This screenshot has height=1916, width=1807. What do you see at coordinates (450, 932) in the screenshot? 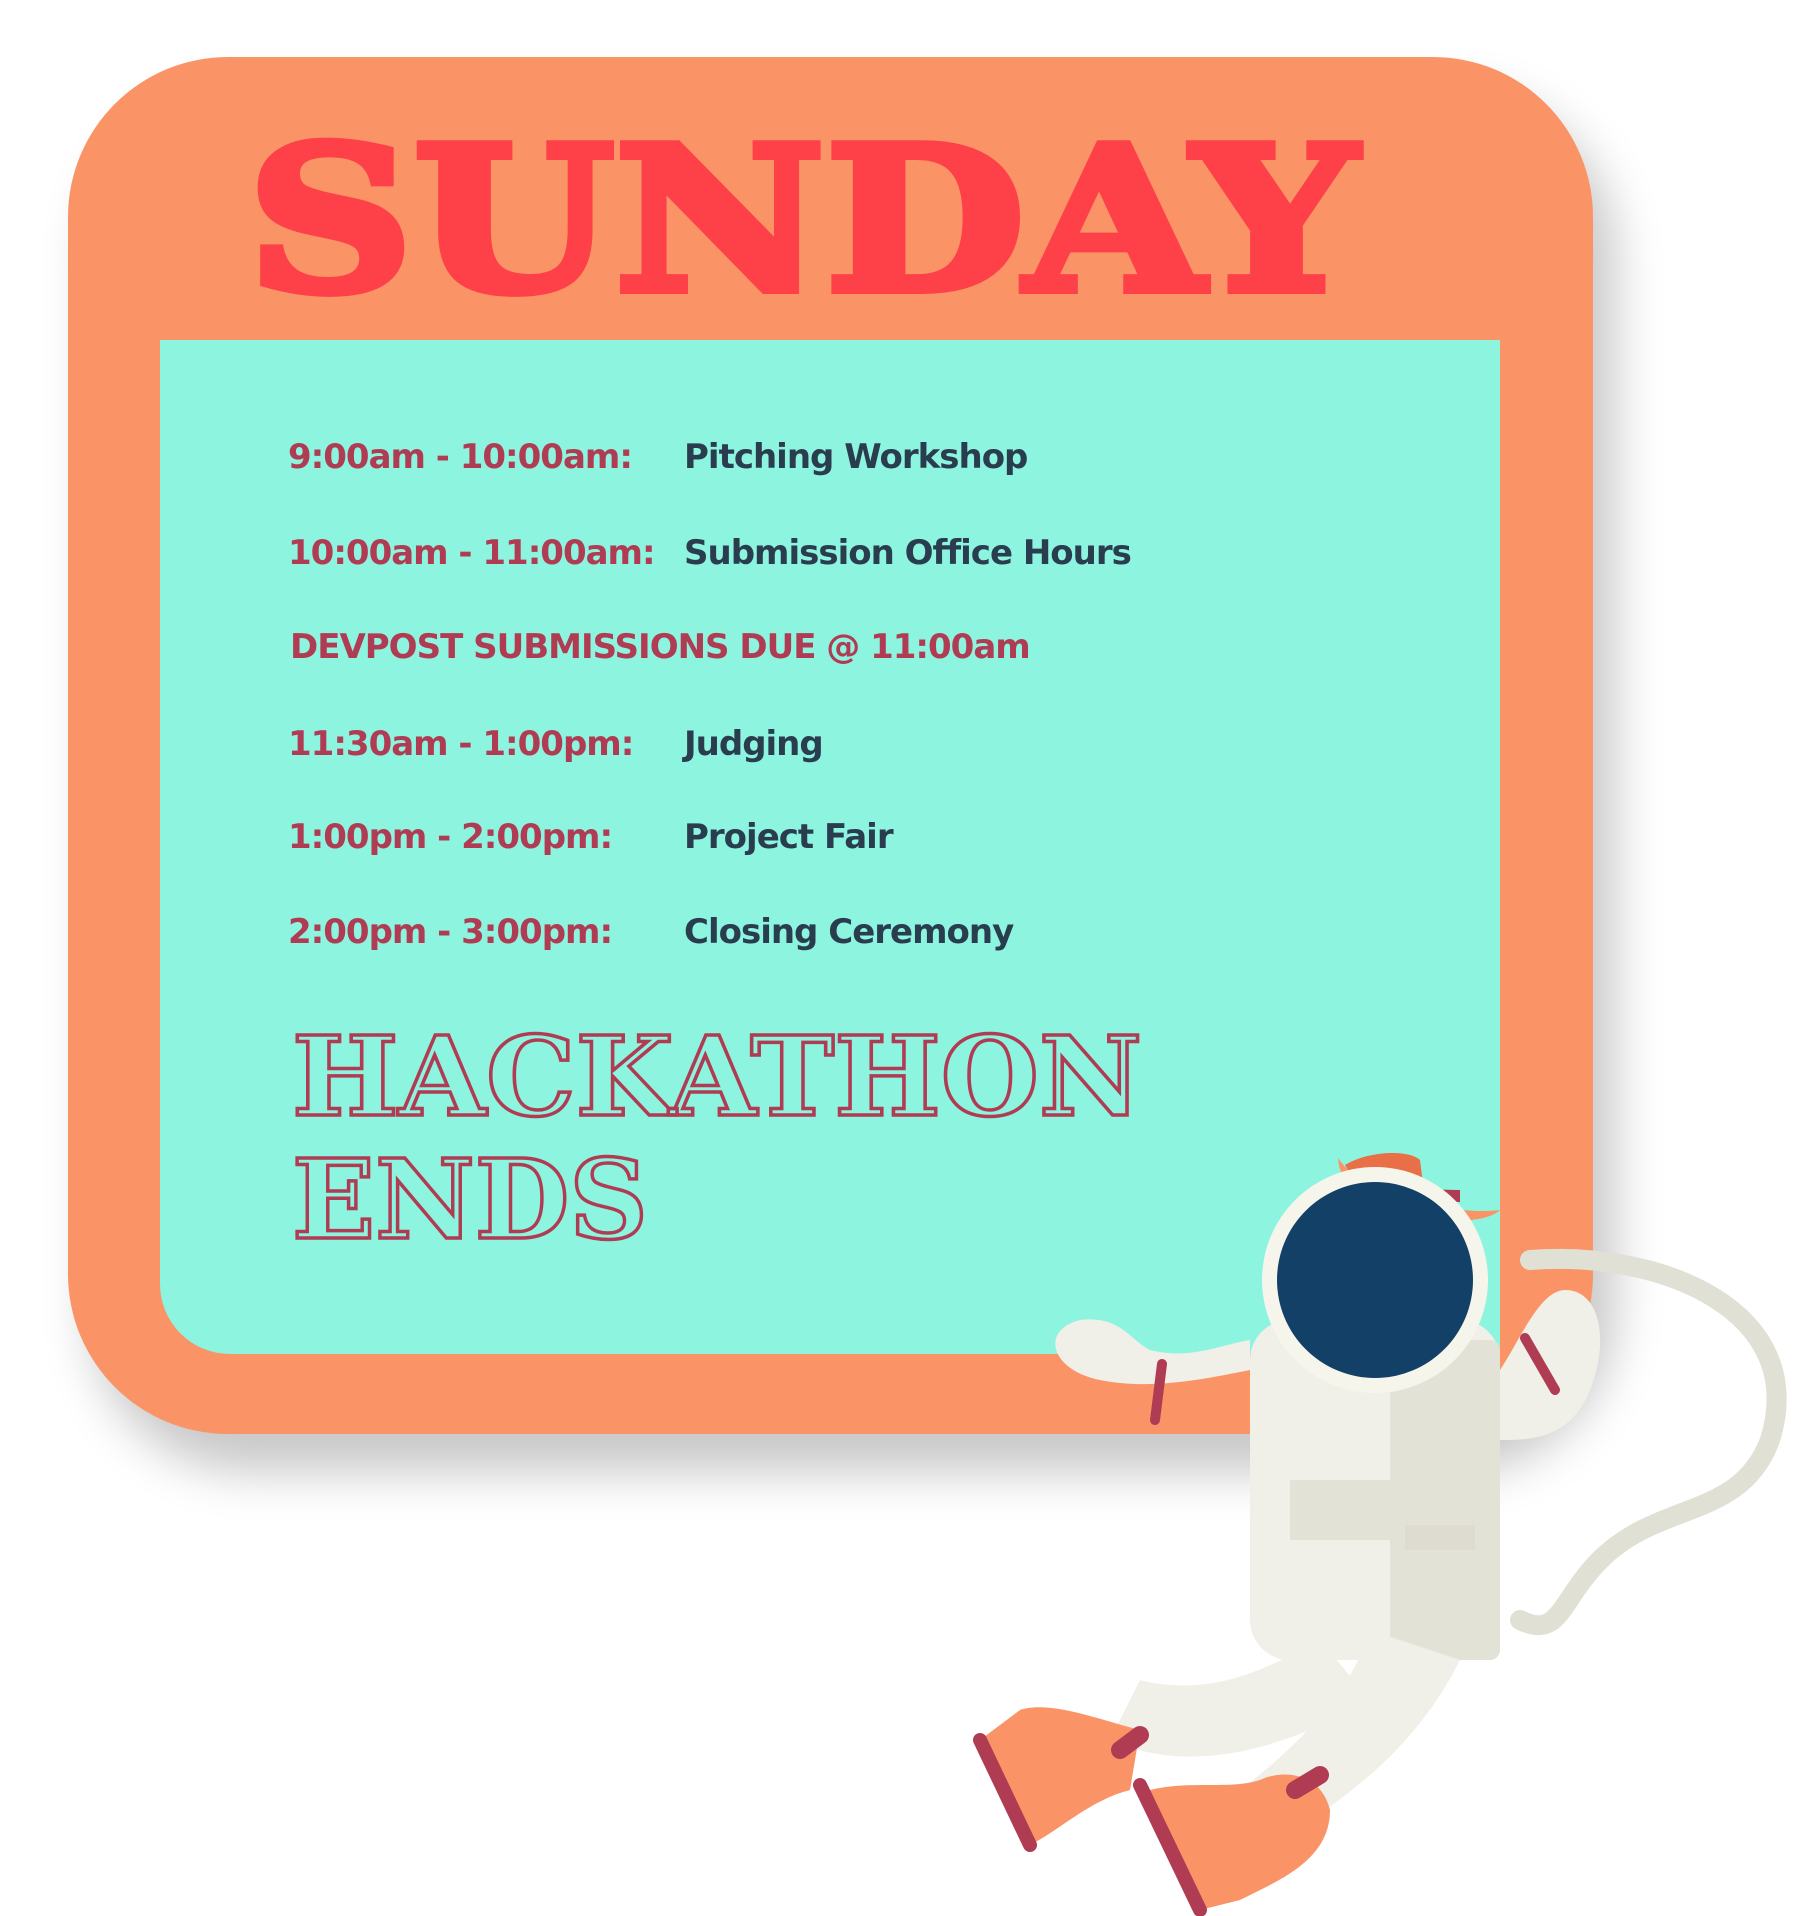
I see `schedule-time: 2:00pm - 3:00pm:` at bounding box center [450, 932].